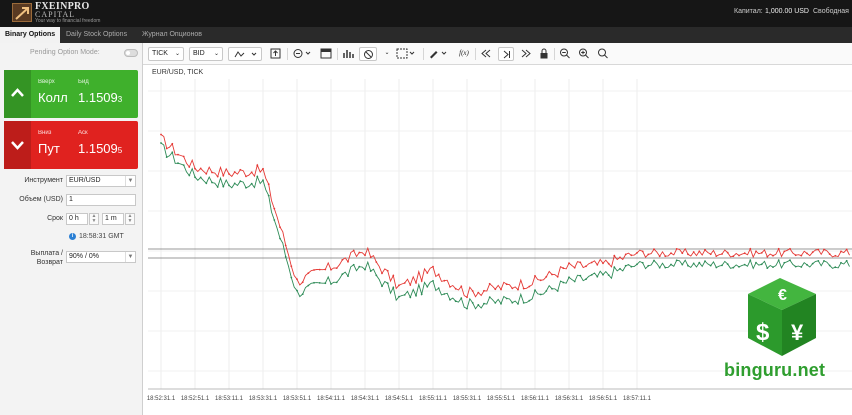  What do you see at coordinates (486, 54) in the screenshot?
I see `rewind-button` at bounding box center [486, 54].